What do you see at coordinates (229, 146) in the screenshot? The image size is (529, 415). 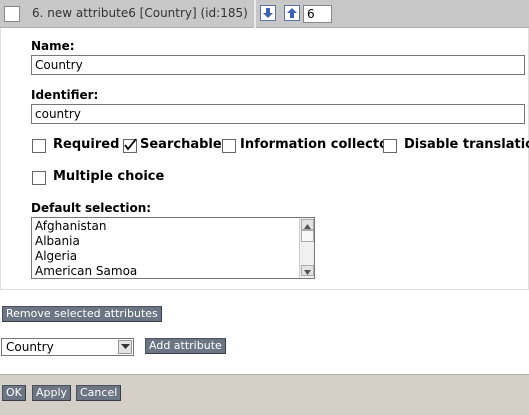 I see `information-collector-checkbox` at bounding box center [229, 146].